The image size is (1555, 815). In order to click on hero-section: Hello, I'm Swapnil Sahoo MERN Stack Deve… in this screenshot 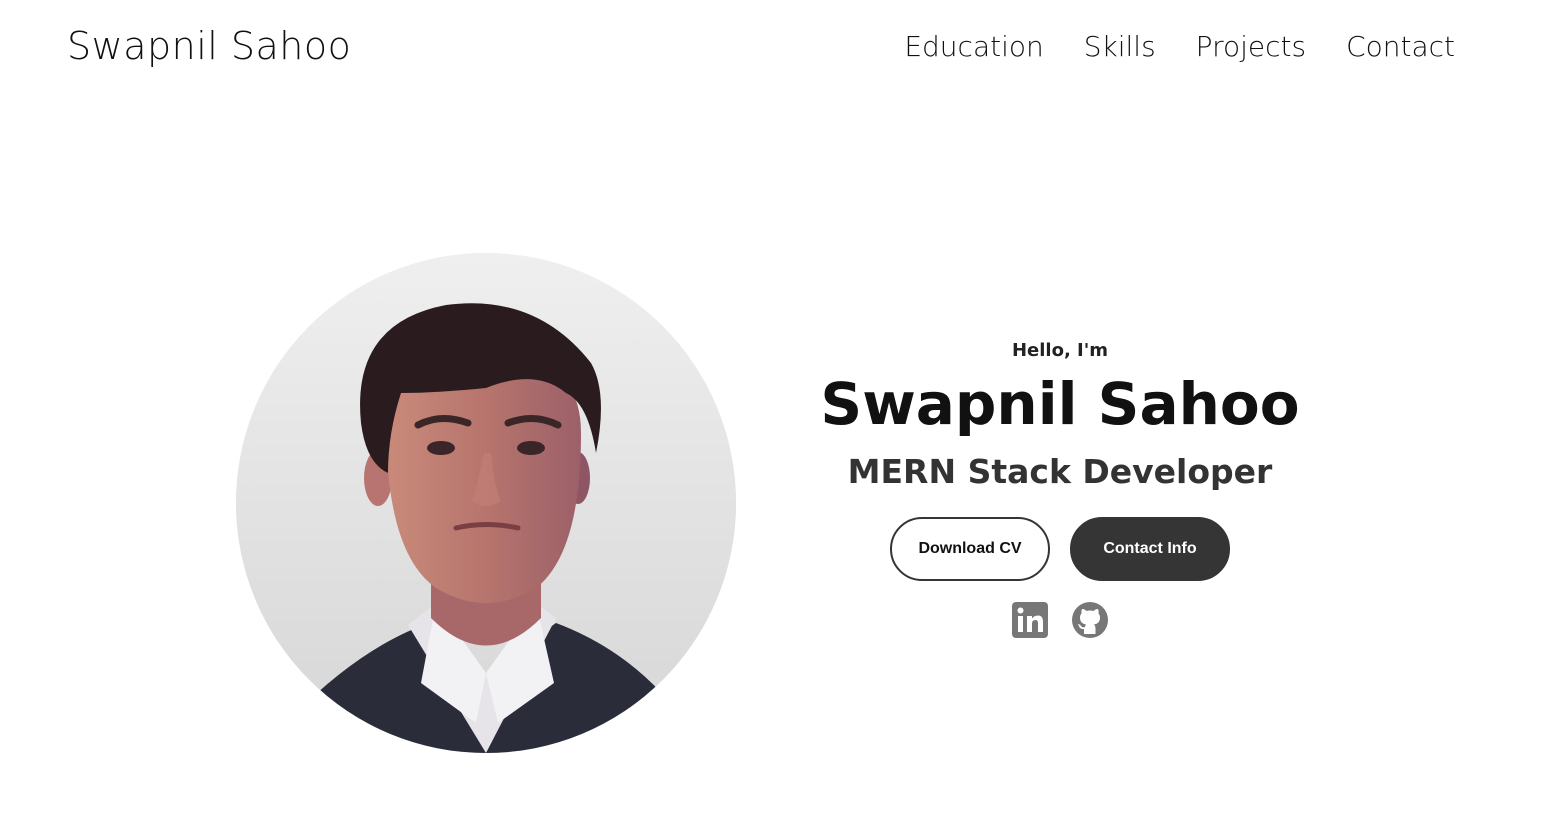, I will do `click(1060, 489)`.